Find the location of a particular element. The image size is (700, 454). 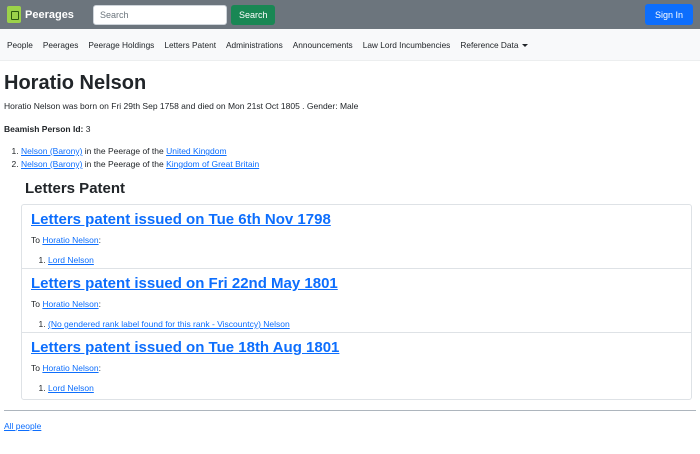

person-id-label: Beamish Person Id is located at coordinates (42, 129).